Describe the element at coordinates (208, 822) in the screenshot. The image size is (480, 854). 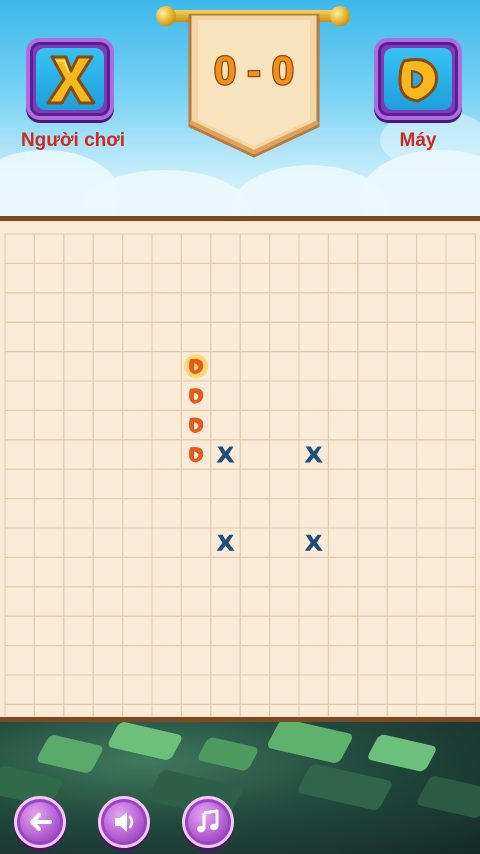
I see `music-button` at that location.